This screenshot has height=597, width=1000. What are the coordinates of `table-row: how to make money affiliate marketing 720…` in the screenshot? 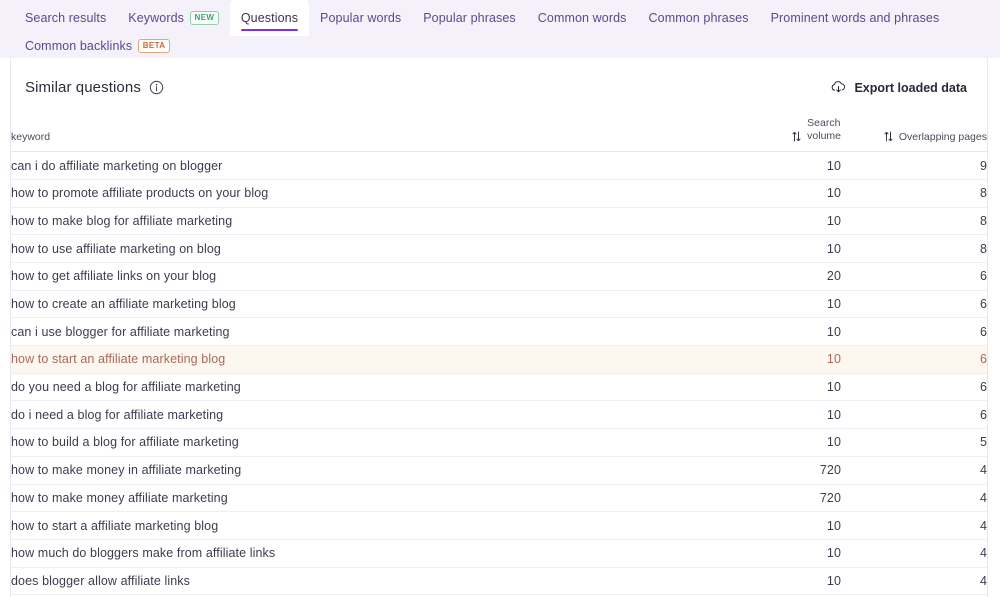 It's located at (499, 498).